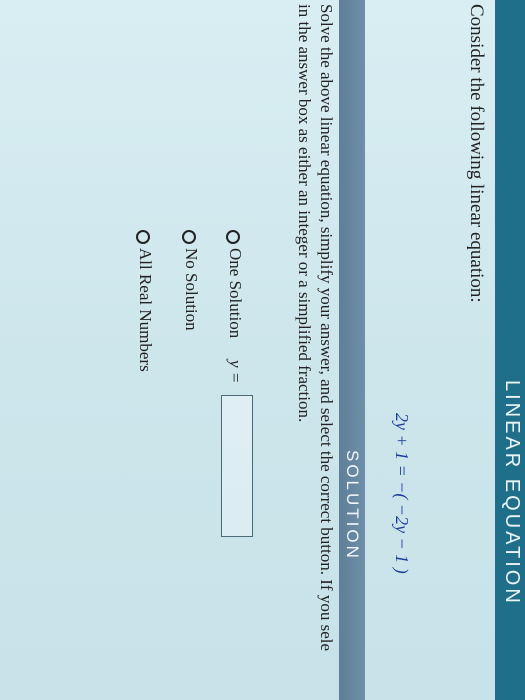 The image size is (525, 700). Describe the element at coordinates (476, 153) in the screenshot. I see `question-prompt: Consider the following linear equation:` at that location.